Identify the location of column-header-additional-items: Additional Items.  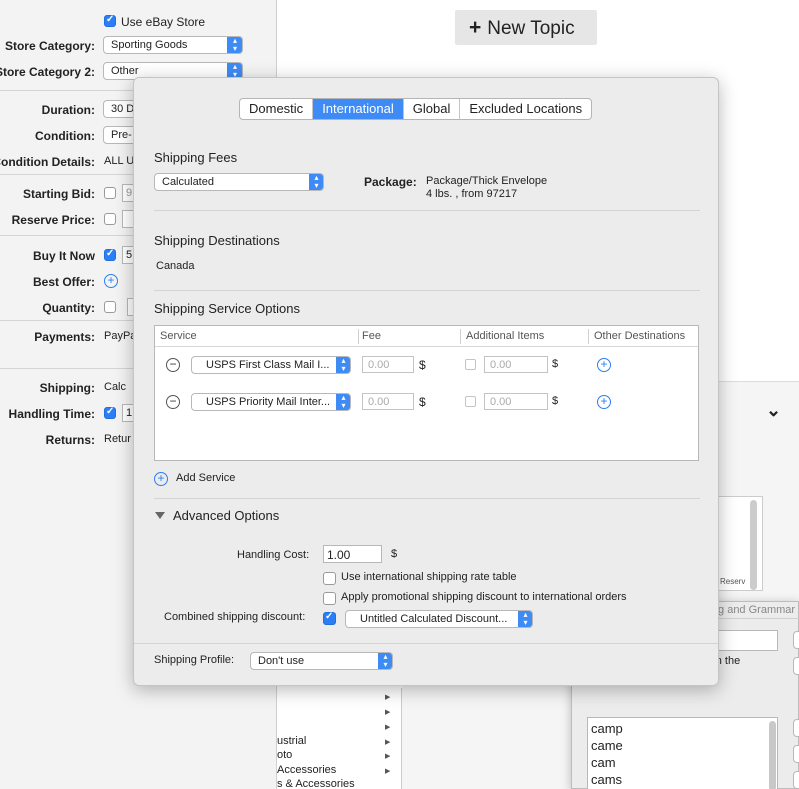
(505, 336).